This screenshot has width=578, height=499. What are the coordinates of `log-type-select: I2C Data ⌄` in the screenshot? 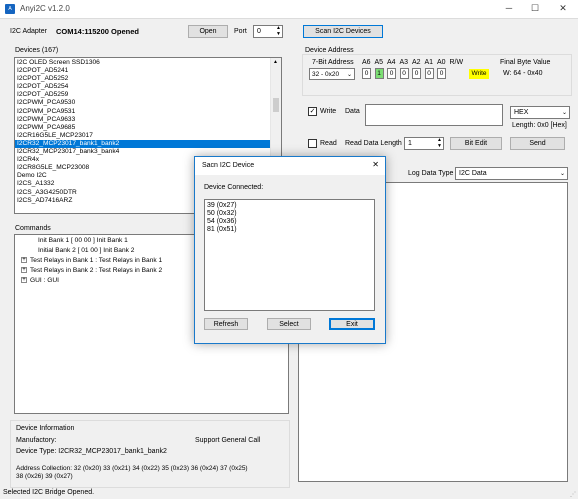 It's located at (511, 173).